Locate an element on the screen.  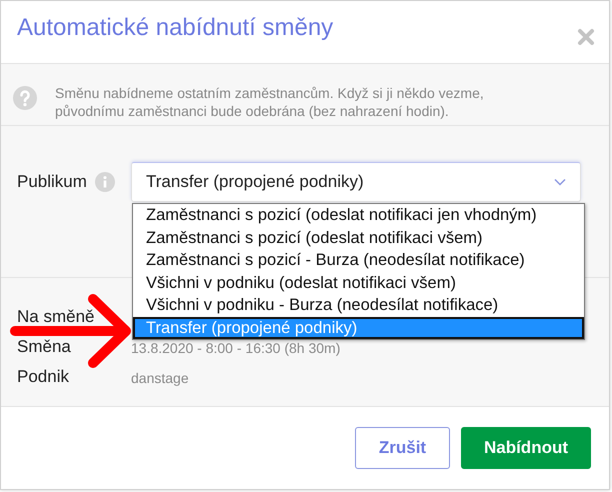
close-icon is located at coordinates (586, 37).